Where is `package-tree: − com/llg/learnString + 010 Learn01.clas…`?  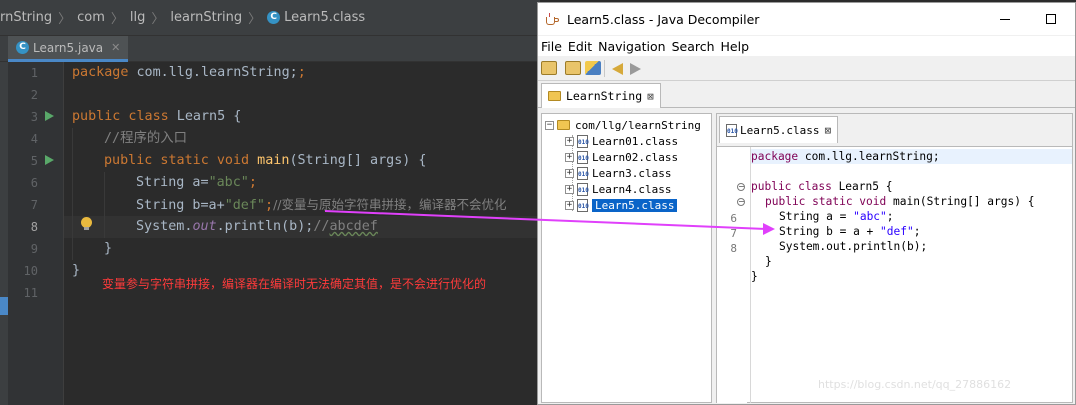 package-tree: − com/llg/learnString + 010 Learn01.clas… is located at coordinates (626, 258).